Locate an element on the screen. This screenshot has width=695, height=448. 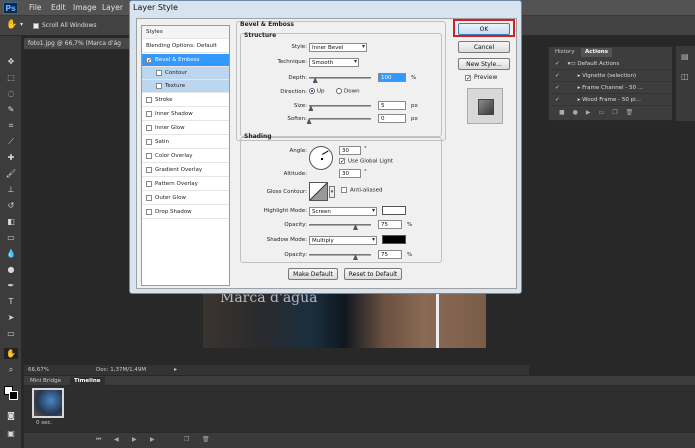
direction-up-radio: Up is located at coordinates (317, 91).